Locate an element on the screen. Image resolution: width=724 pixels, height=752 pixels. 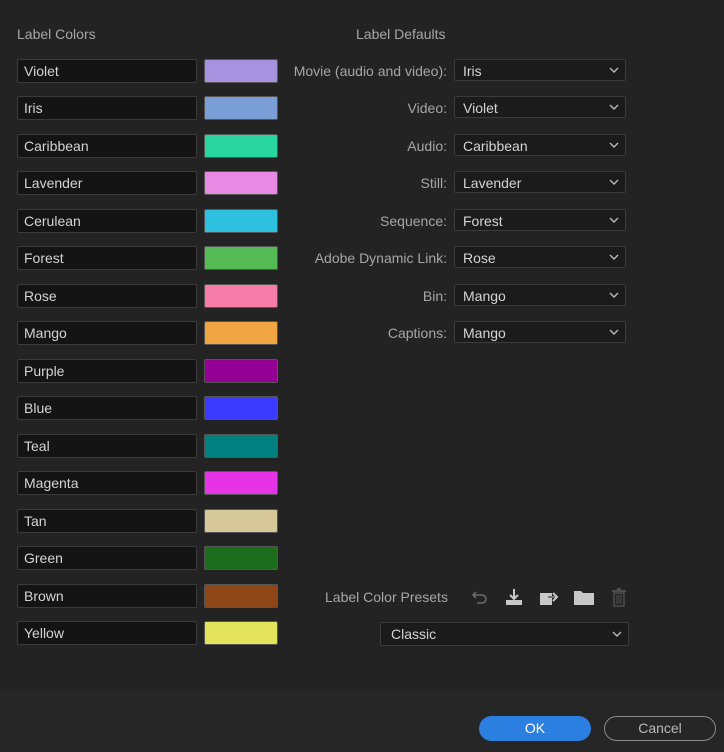
label-row: Magenta is located at coordinates (148, 483).